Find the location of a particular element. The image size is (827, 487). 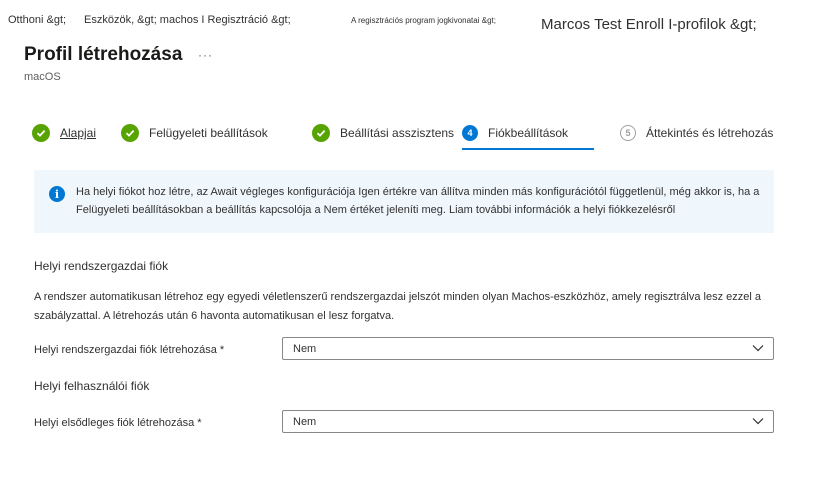

step-label: Áttekintés és létrehozás is located at coordinates (710, 133).